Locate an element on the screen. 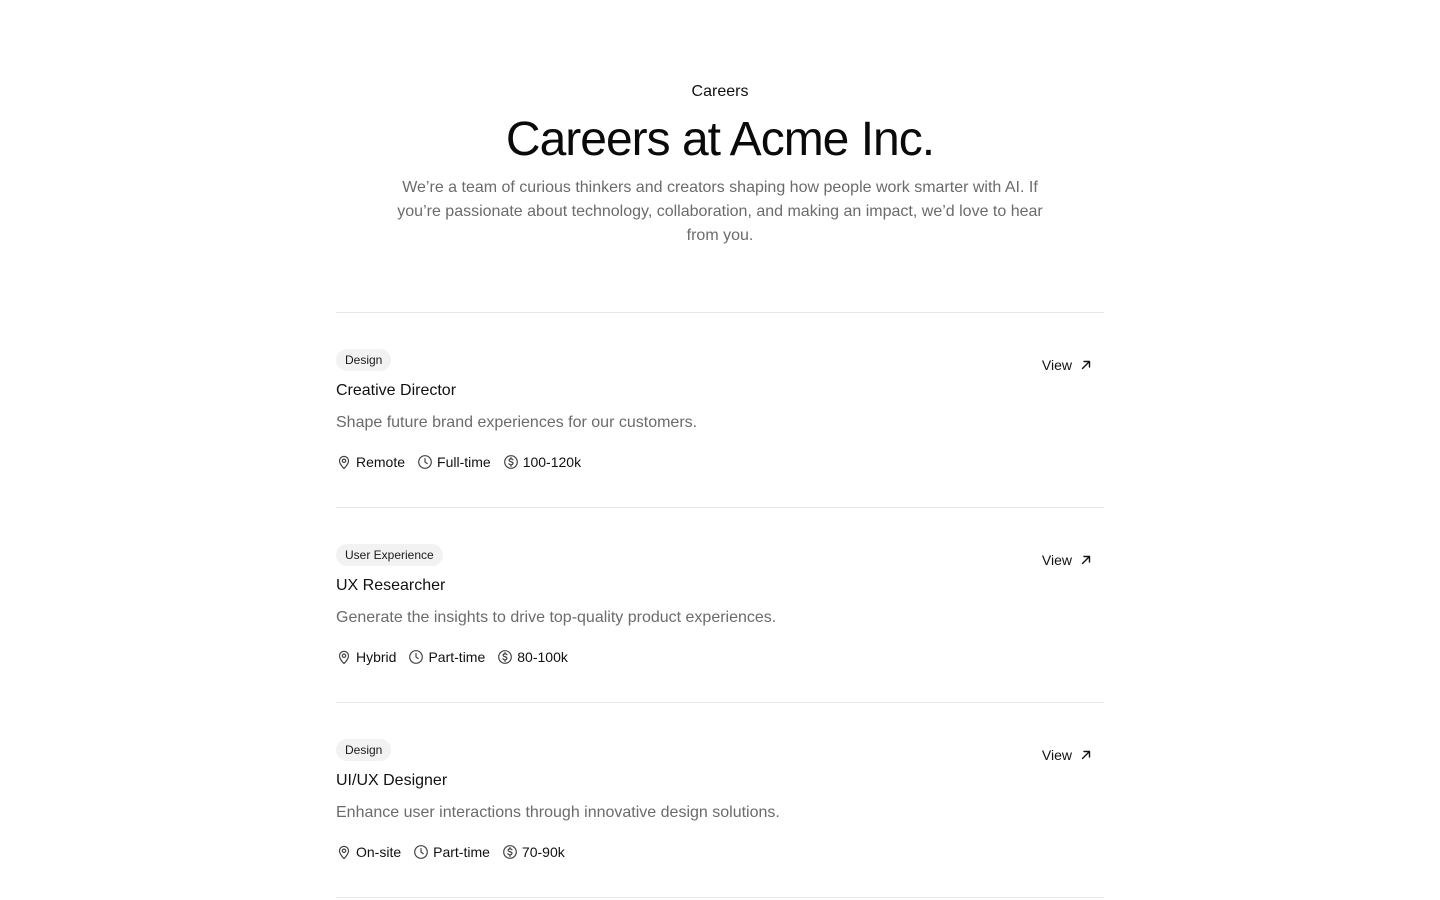 Image resolution: width=1440 pixels, height=900 pixels. job-location-label: Remote is located at coordinates (381, 462).